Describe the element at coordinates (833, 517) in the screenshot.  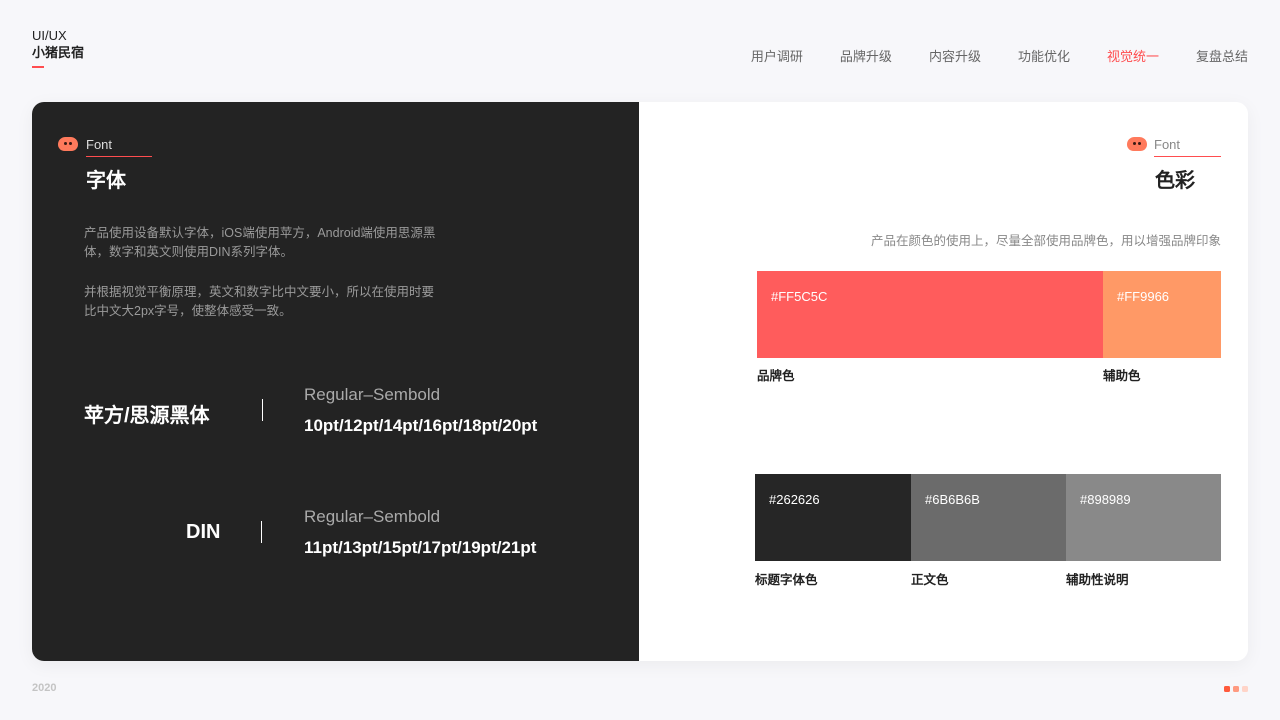
I see `swatch-title-text-color: #262626` at that location.